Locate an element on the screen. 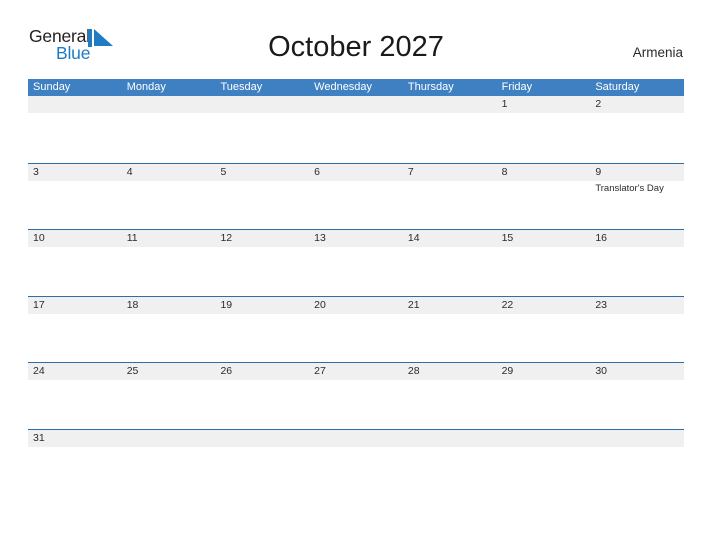 Image resolution: width=712 pixels, height=550 pixels. week-date-band: 10 11 12 13 14 15 16 is located at coordinates (356, 238).